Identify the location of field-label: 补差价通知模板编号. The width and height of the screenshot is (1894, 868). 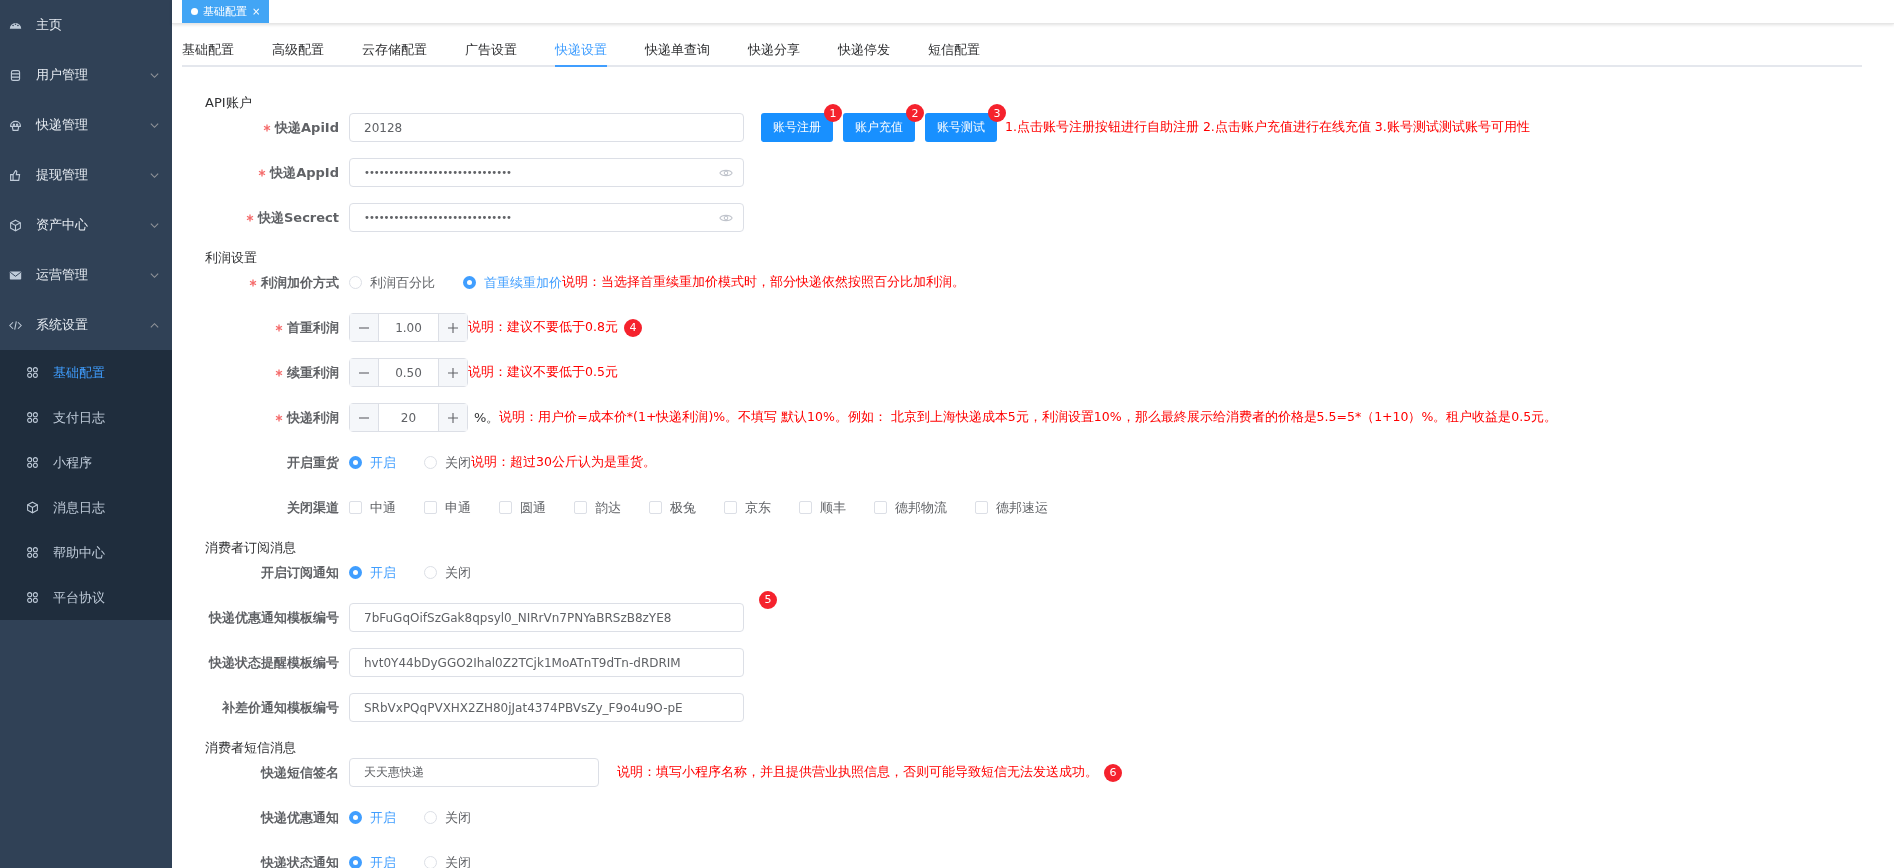
(280, 707).